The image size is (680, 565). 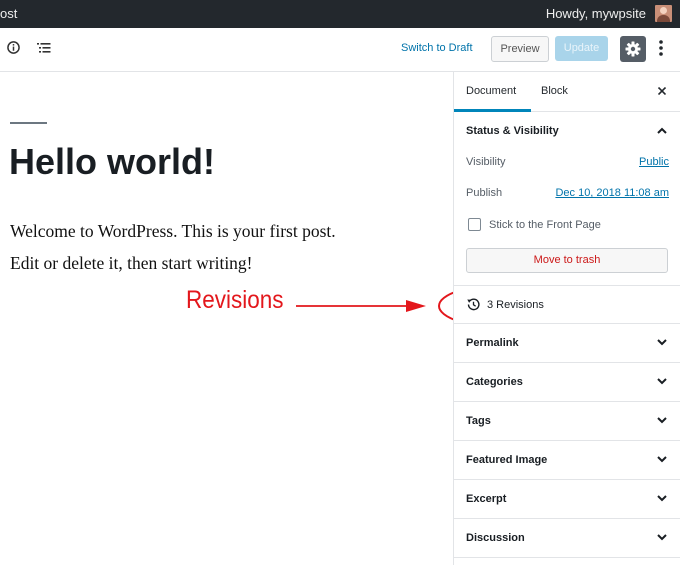 I want to click on separator-block, so click(x=28, y=123).